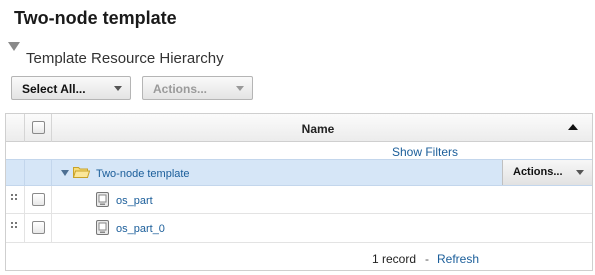 The width and height of the screenshot is (595, 275). Describe the element at coordinates (299, 151) in the screenshot. I see `filters-row: Show Filters` at that location.